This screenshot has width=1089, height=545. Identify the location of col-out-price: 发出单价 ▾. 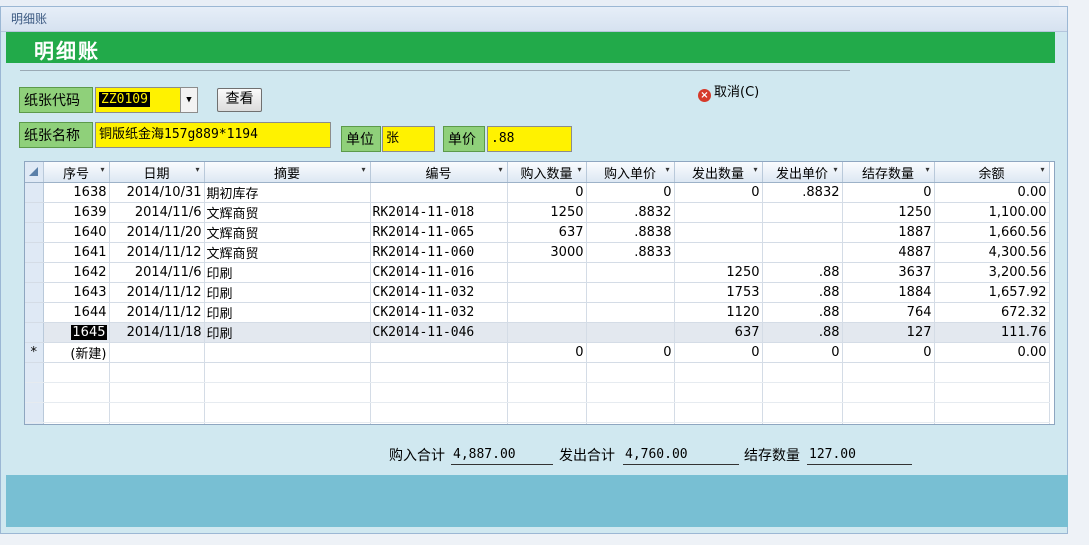
(802, 172).